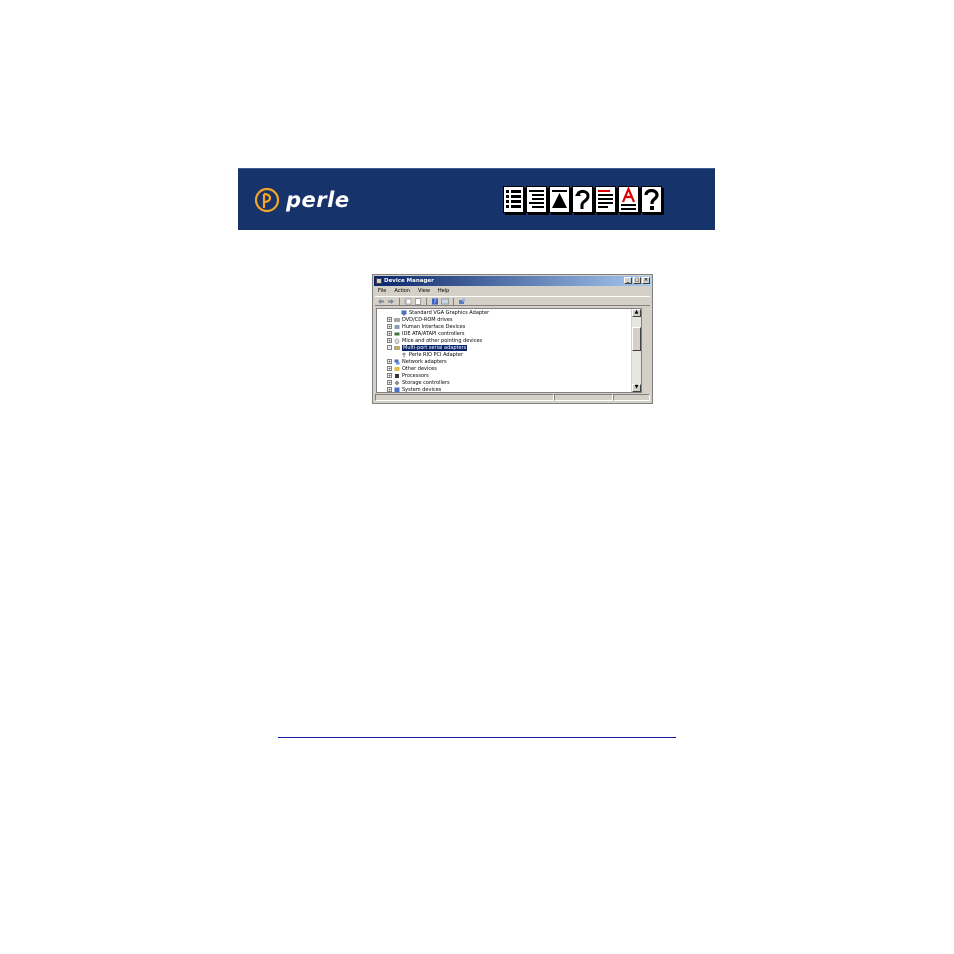  What do you see at coordinates (424, 291) in the screenshot?
I see `menu-view: View` at bounding box center [424, 291].